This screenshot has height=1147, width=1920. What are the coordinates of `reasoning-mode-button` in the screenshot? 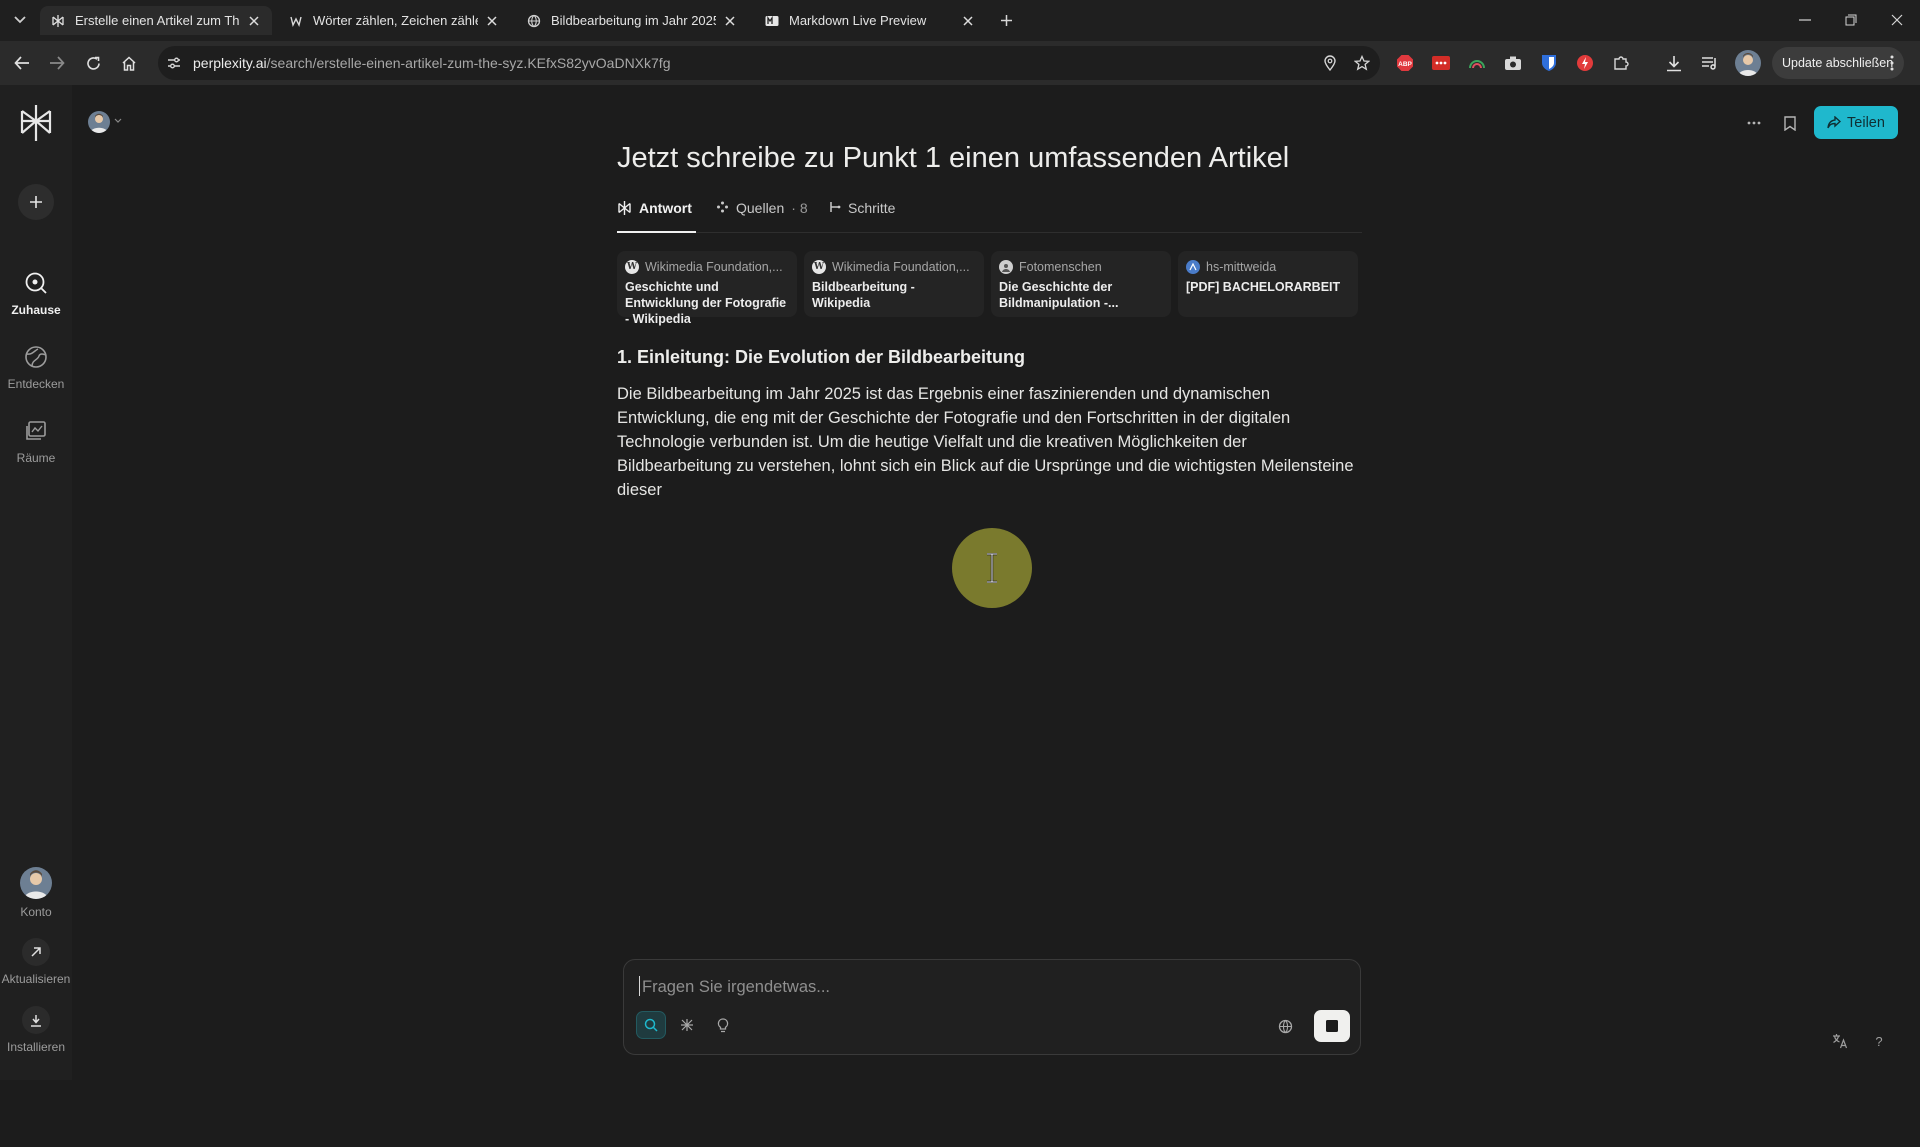 It's located at (723, 1025).